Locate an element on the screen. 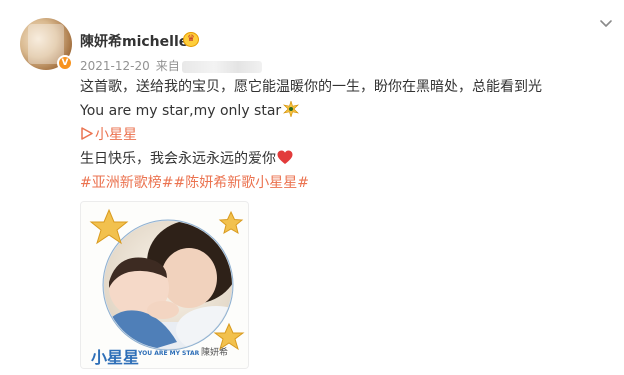  hashtags: #亚洲新歌榜##陈妍希新歌小星星# is located at coordinates (194, 182).